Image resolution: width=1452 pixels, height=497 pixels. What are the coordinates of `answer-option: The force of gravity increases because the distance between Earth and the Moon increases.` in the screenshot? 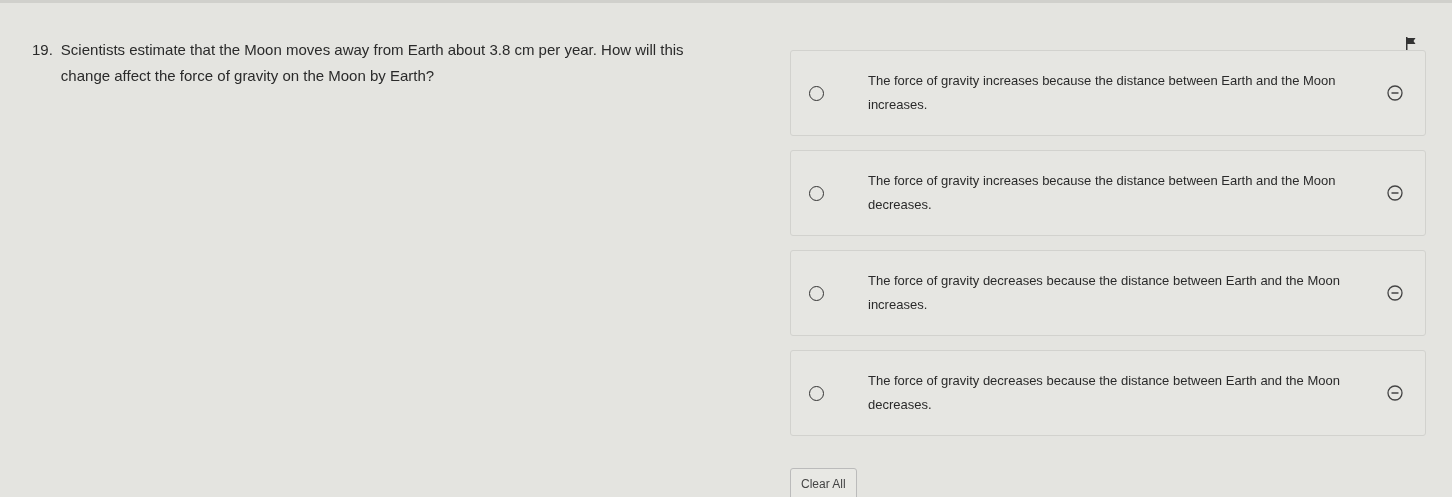 It's located at (1108, 93).